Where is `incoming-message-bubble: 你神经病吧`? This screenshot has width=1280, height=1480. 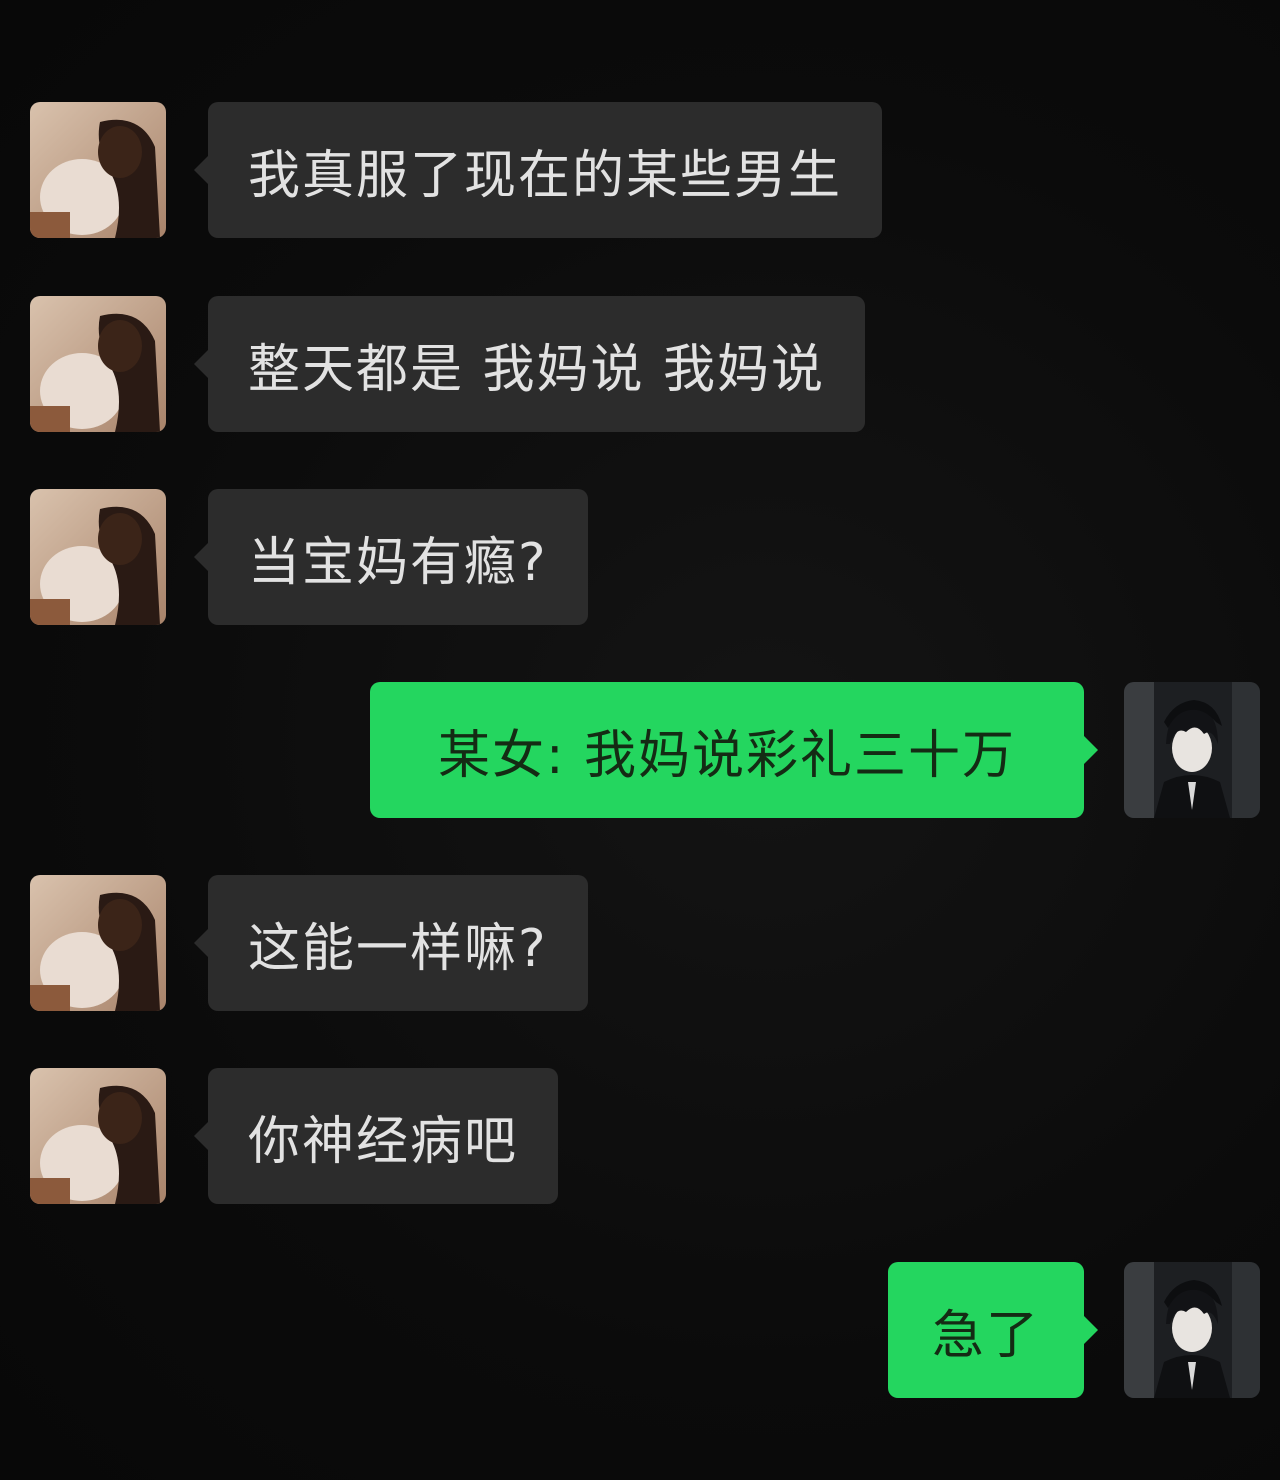
incoming-message-bubble: 你神经病吧 is located at coordinates (376, 1136).